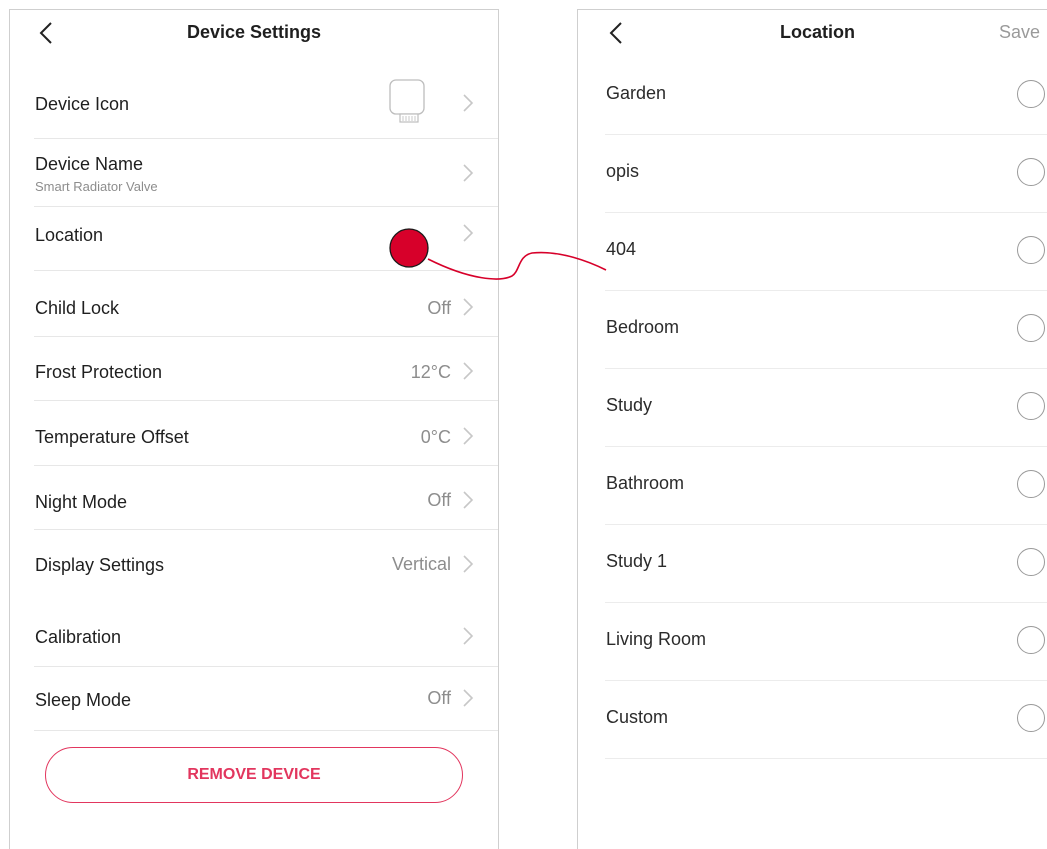  What do you see at coordinates (1019, 32) in the screenshot?
I see `save-button: Save` at bounding box center [1019, 32].